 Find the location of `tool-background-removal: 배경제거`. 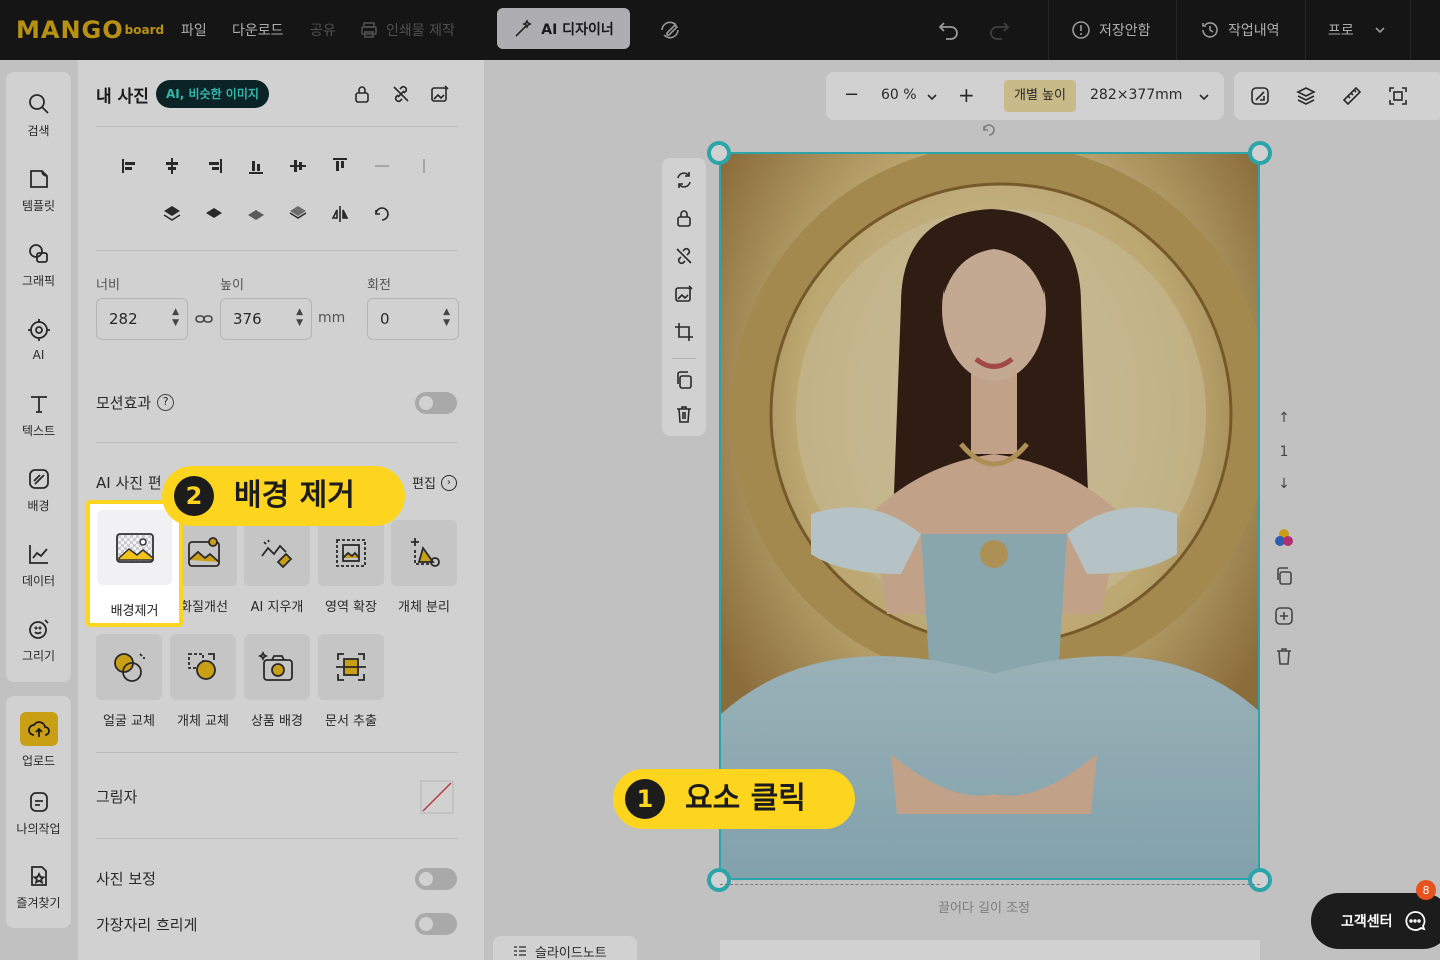

tool-background-removal: 배경제거 is located at coordinates (134, 563).